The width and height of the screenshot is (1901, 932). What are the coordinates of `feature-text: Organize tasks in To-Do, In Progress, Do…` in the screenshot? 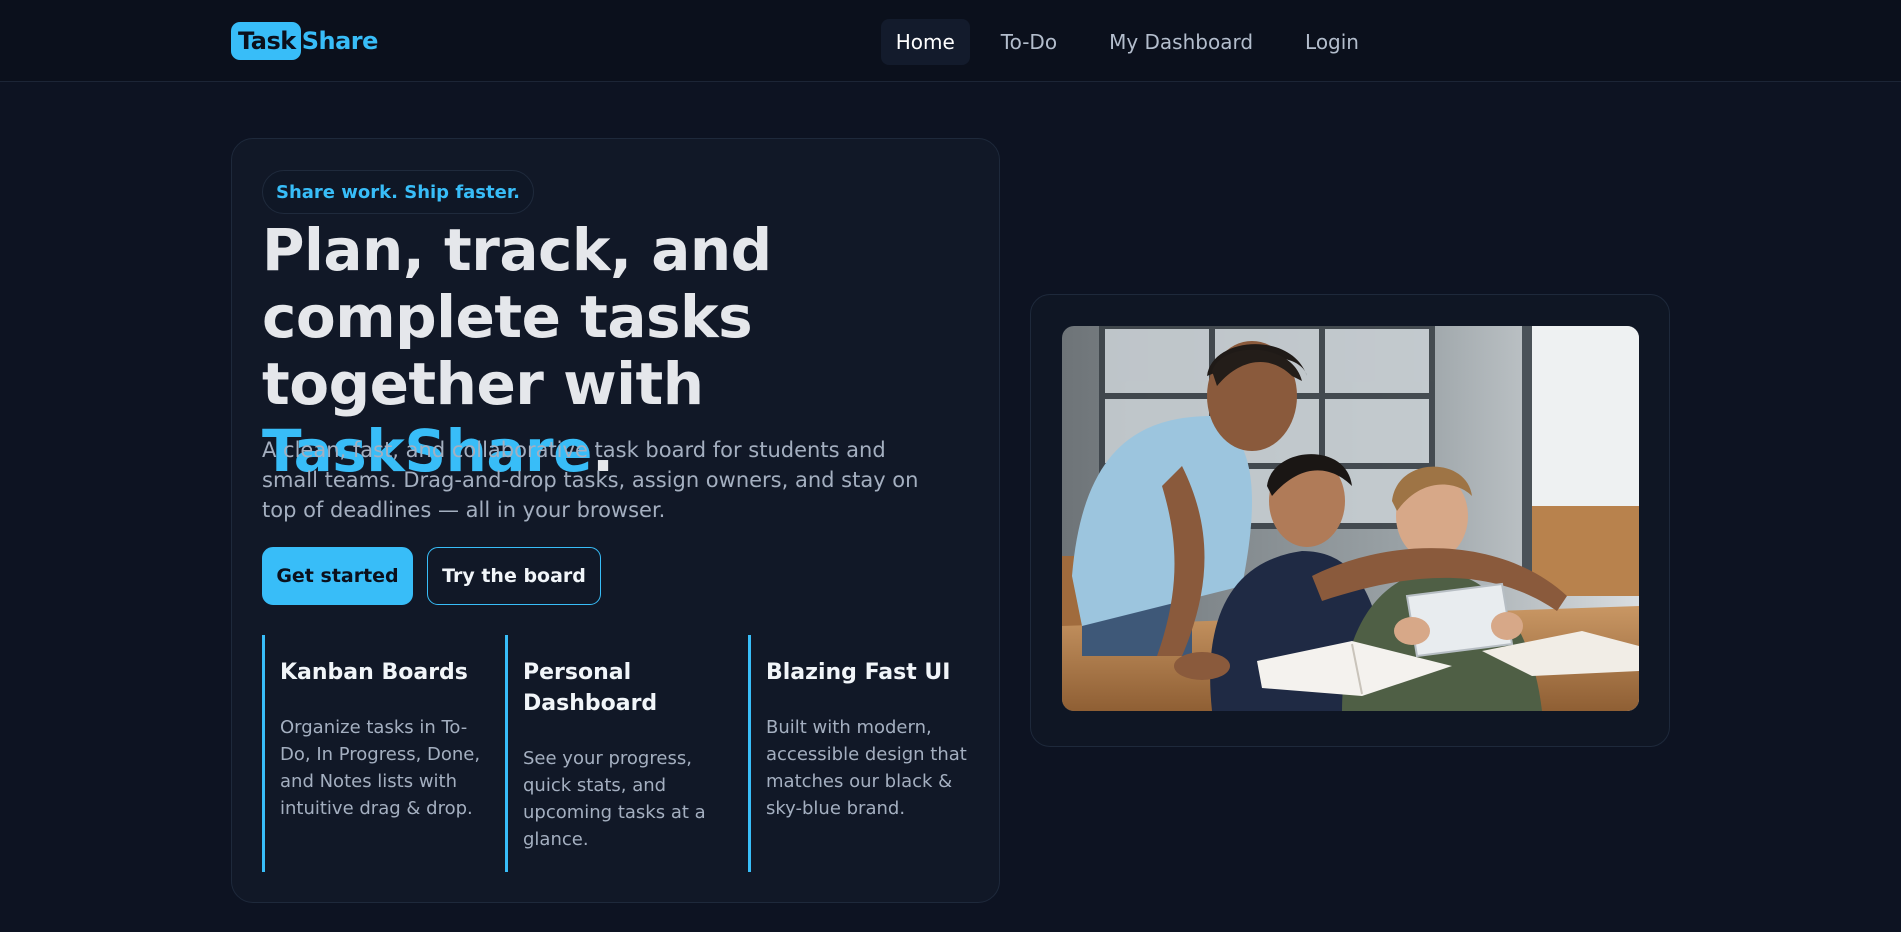 It's located at (380, 768).